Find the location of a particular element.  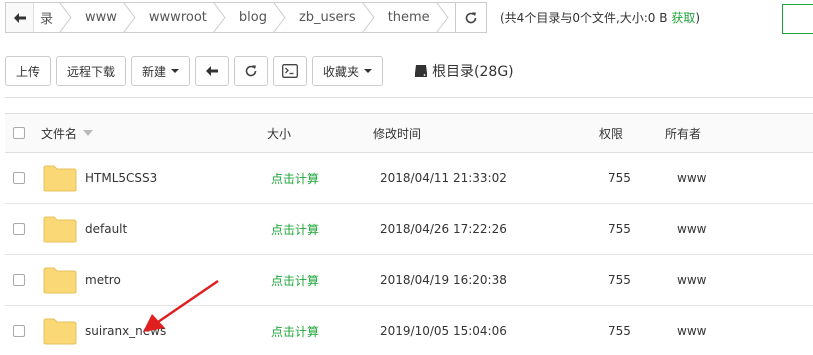

header-name-label: 文件名 is located at coordinates (59, 133).